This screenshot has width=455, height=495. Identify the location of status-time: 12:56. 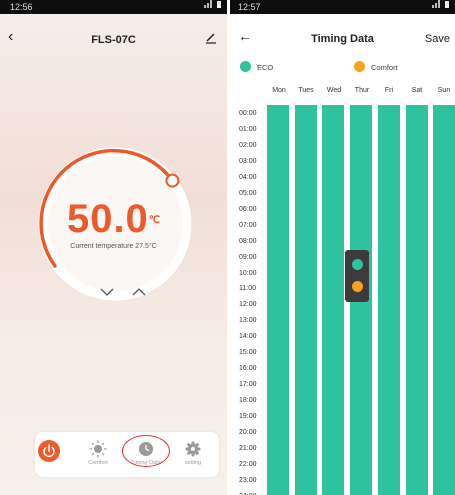
(21, 7).